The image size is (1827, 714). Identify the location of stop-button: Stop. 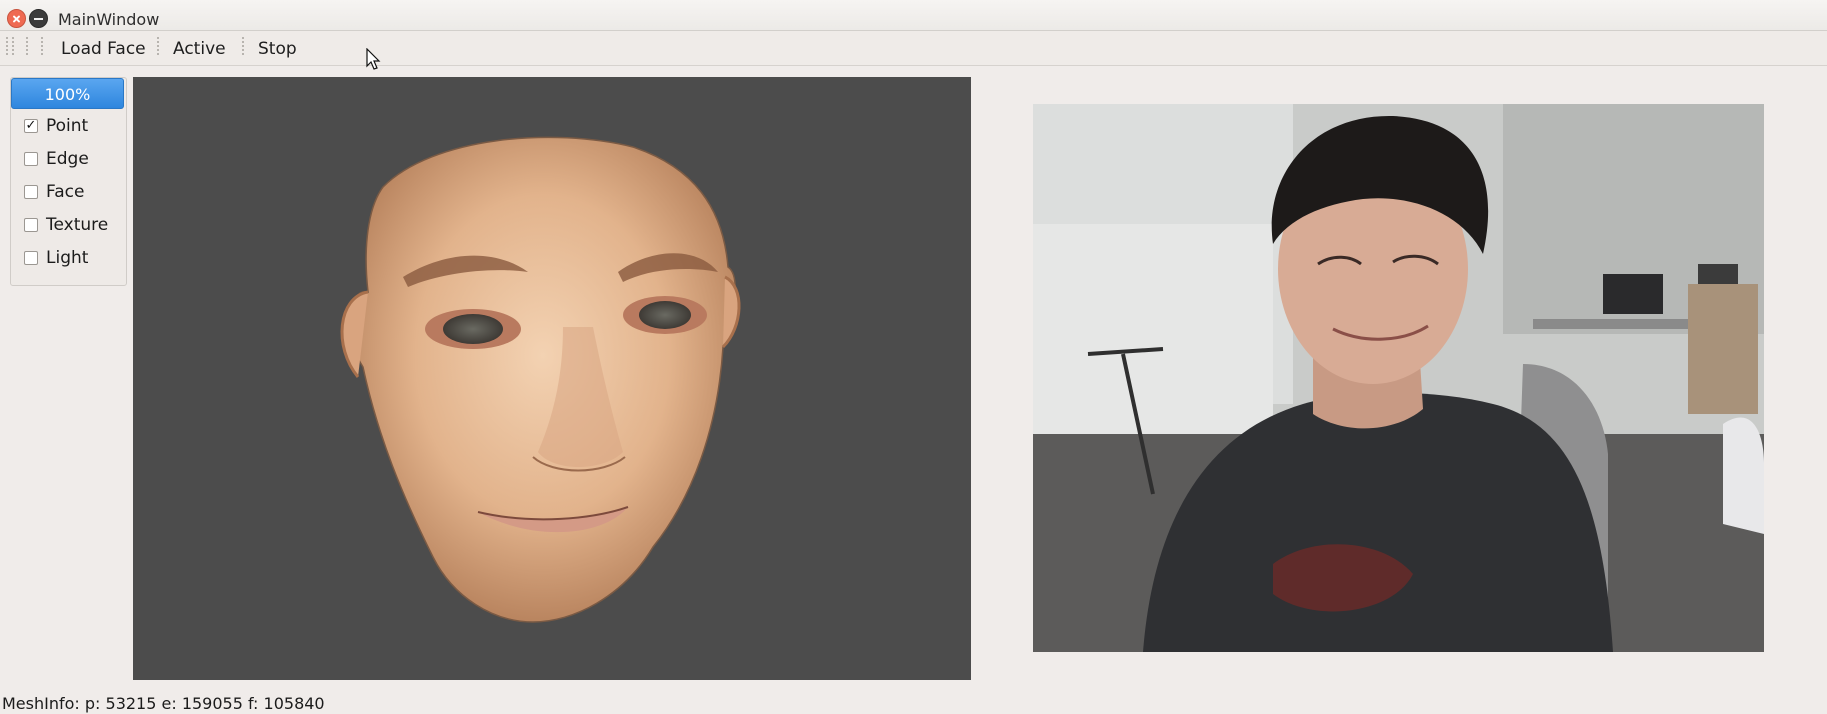
(277, 49).